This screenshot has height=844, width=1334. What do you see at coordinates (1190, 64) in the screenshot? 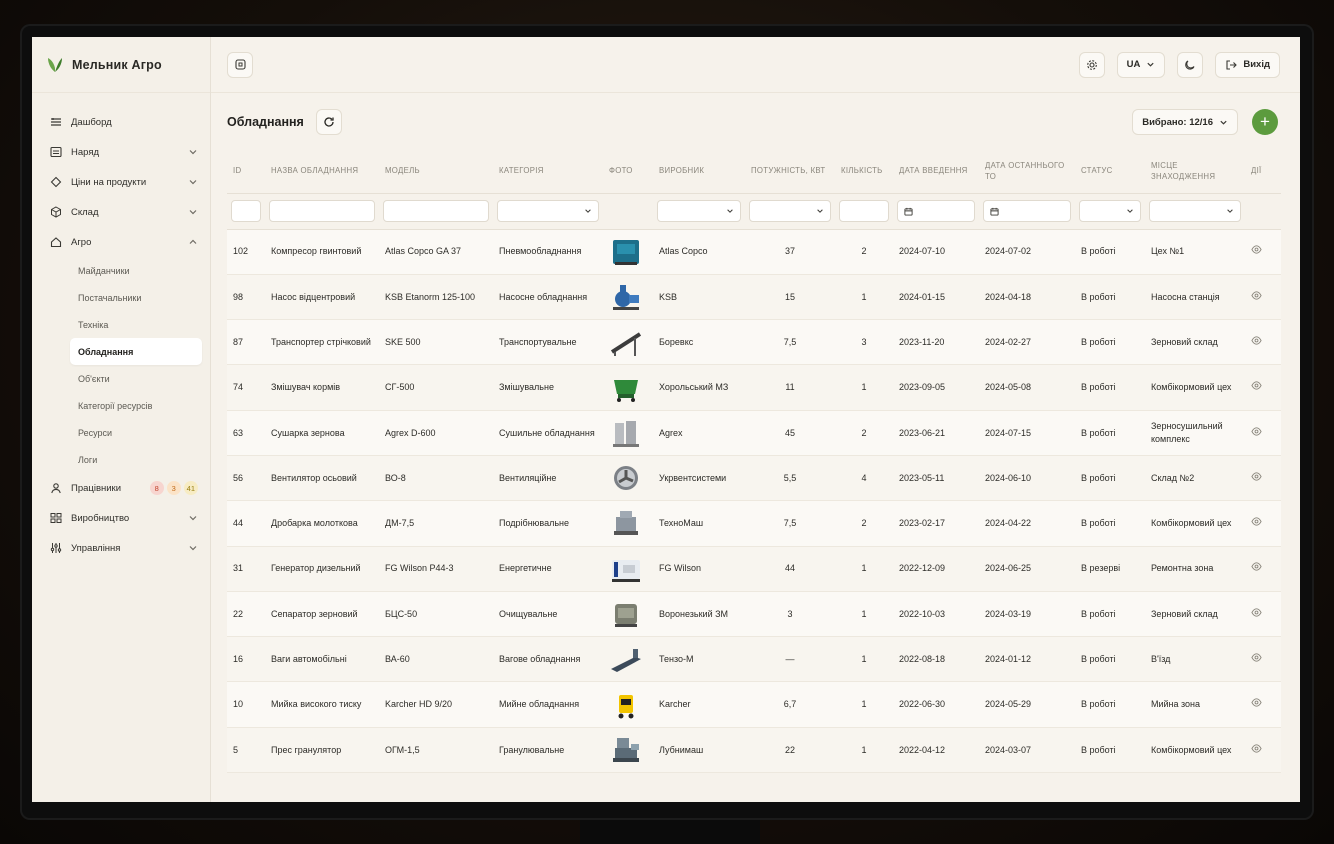
I see `theme-toggle-button` at bounding box center [1190, 64].